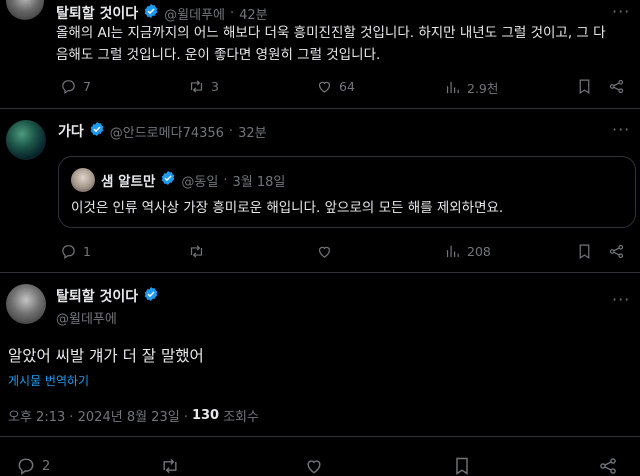 The image size is (640, 476). What do you see at coordinates (75, 86) in the screenshot?
I see `reply-button: 7` at bounding box center [75, 86].